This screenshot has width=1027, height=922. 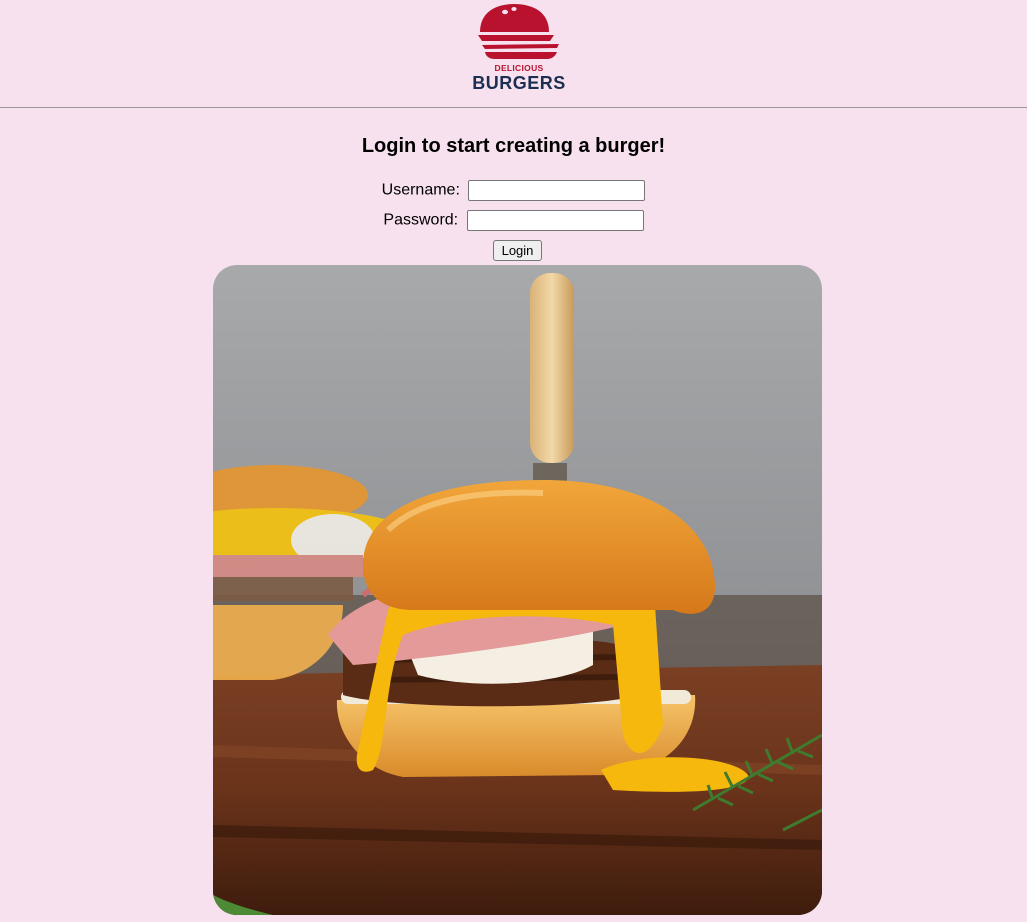 I want to click on password-label: Password:, so click(x=421, y=220).